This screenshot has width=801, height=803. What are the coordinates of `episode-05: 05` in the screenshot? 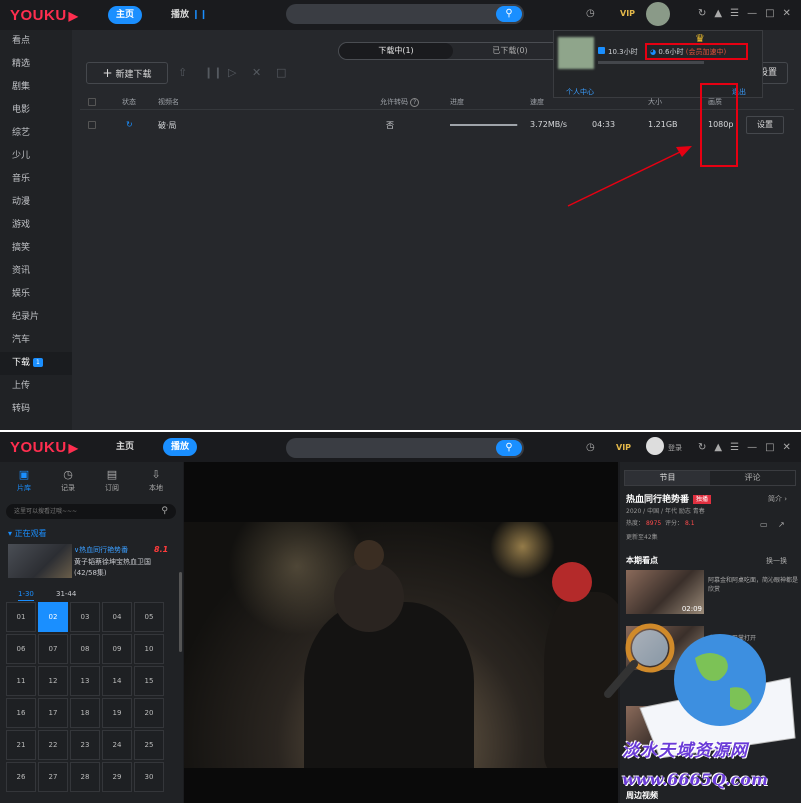 It's located at (149, 617).